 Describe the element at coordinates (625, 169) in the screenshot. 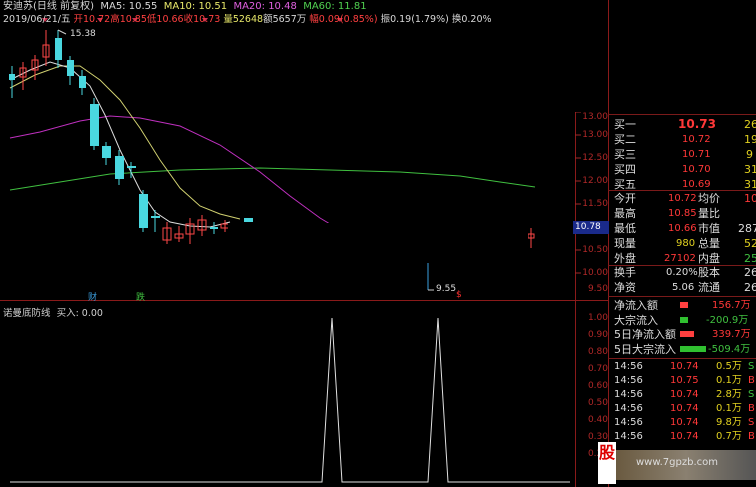

I see `level-label: 买四` at that location.